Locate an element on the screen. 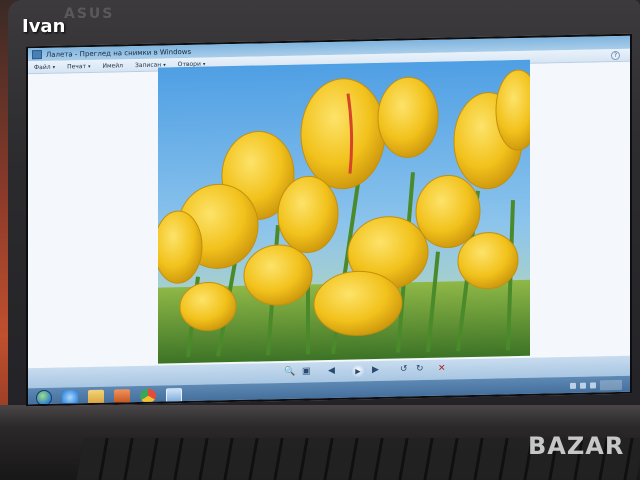 This screenshot has height=480, width=640. menu-file: Файл ▾ is located at coordinates (44, 66).